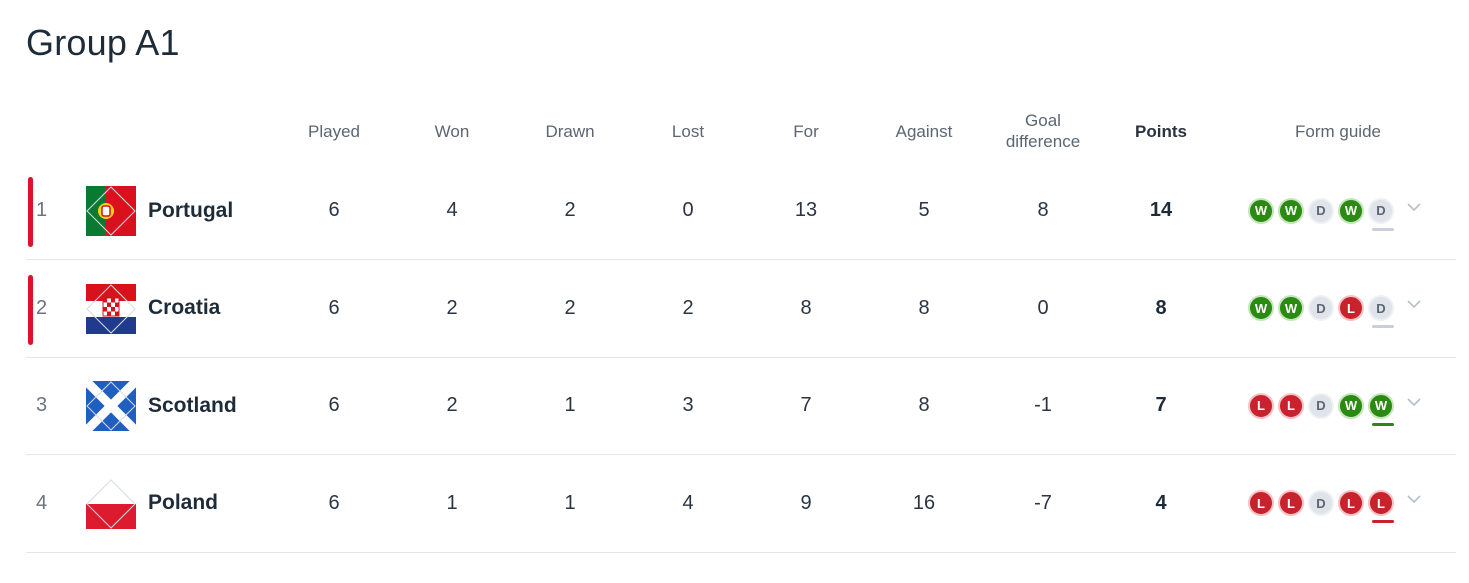  What do you see at coordinates (42, 502) in the screenshot?
I see `position: 4` at bounding box center [42, 502].